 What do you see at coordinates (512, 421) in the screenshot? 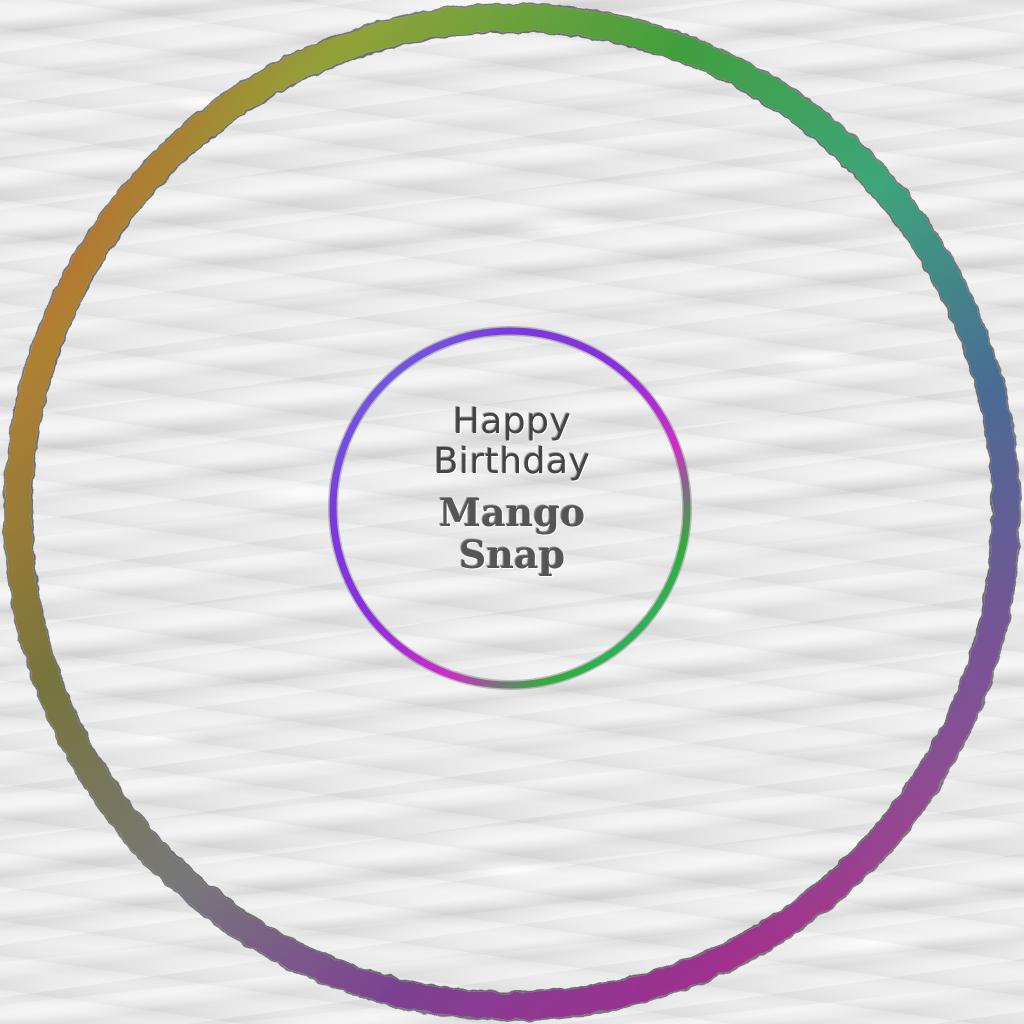
I see `greeting-line-happy: Happy` at bounding box center [512, 421].